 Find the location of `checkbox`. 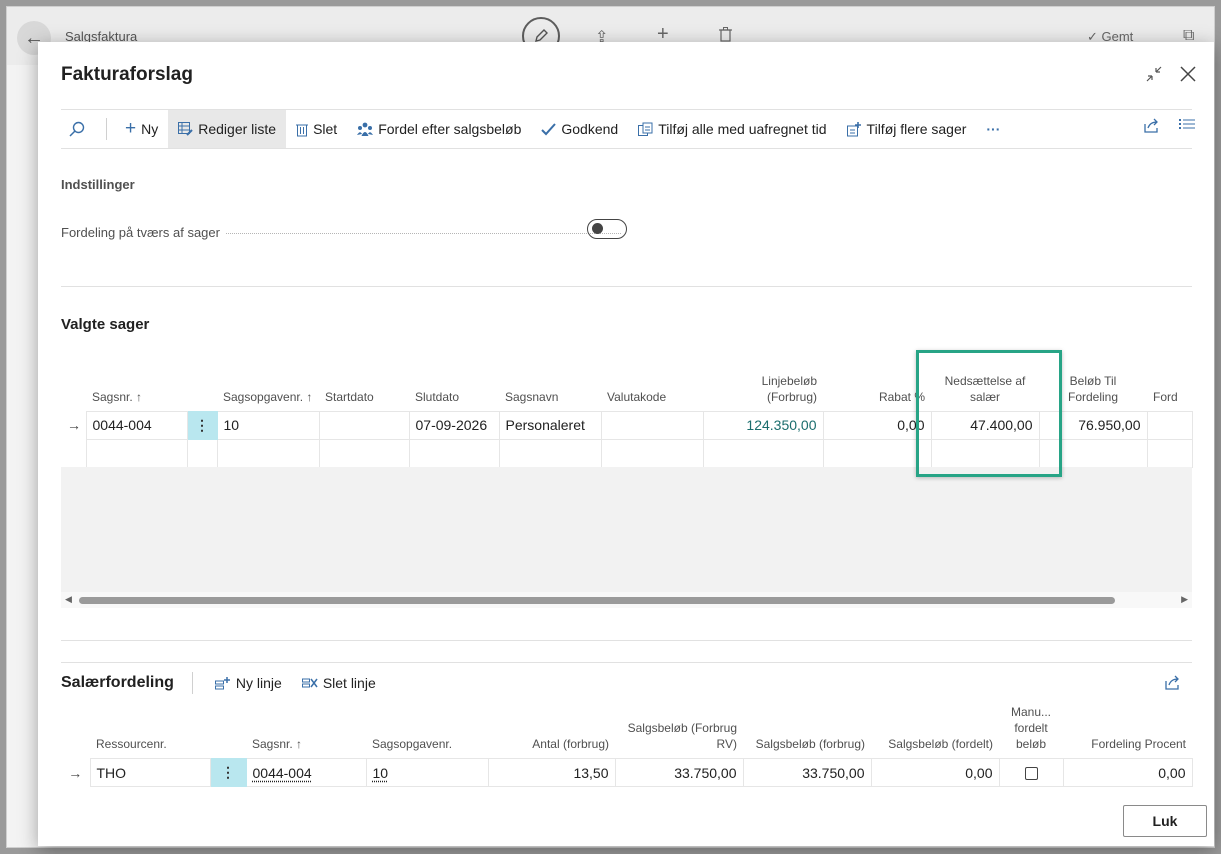

checkbox is located at coordinates (1031, 774).